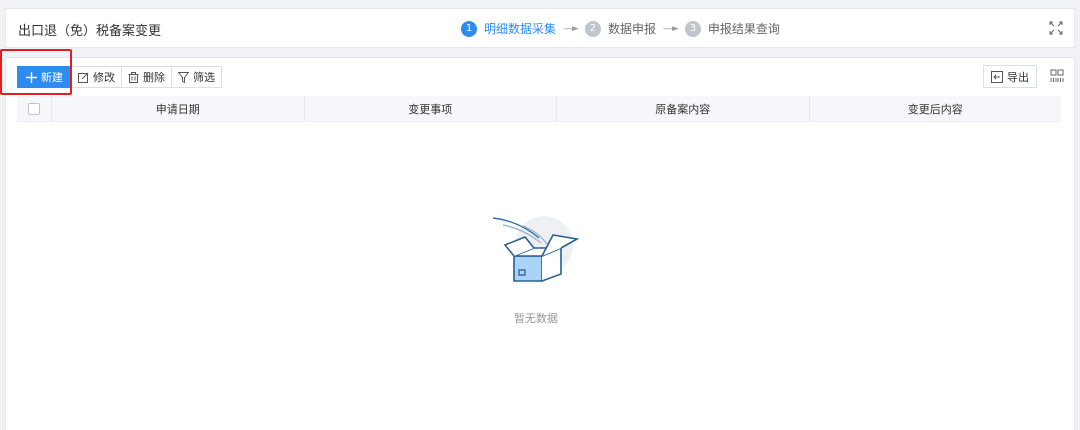 The width and height of the screenshot is (1080, 430). I want to click on empty-state: 暂无数据, so click(536, 267).